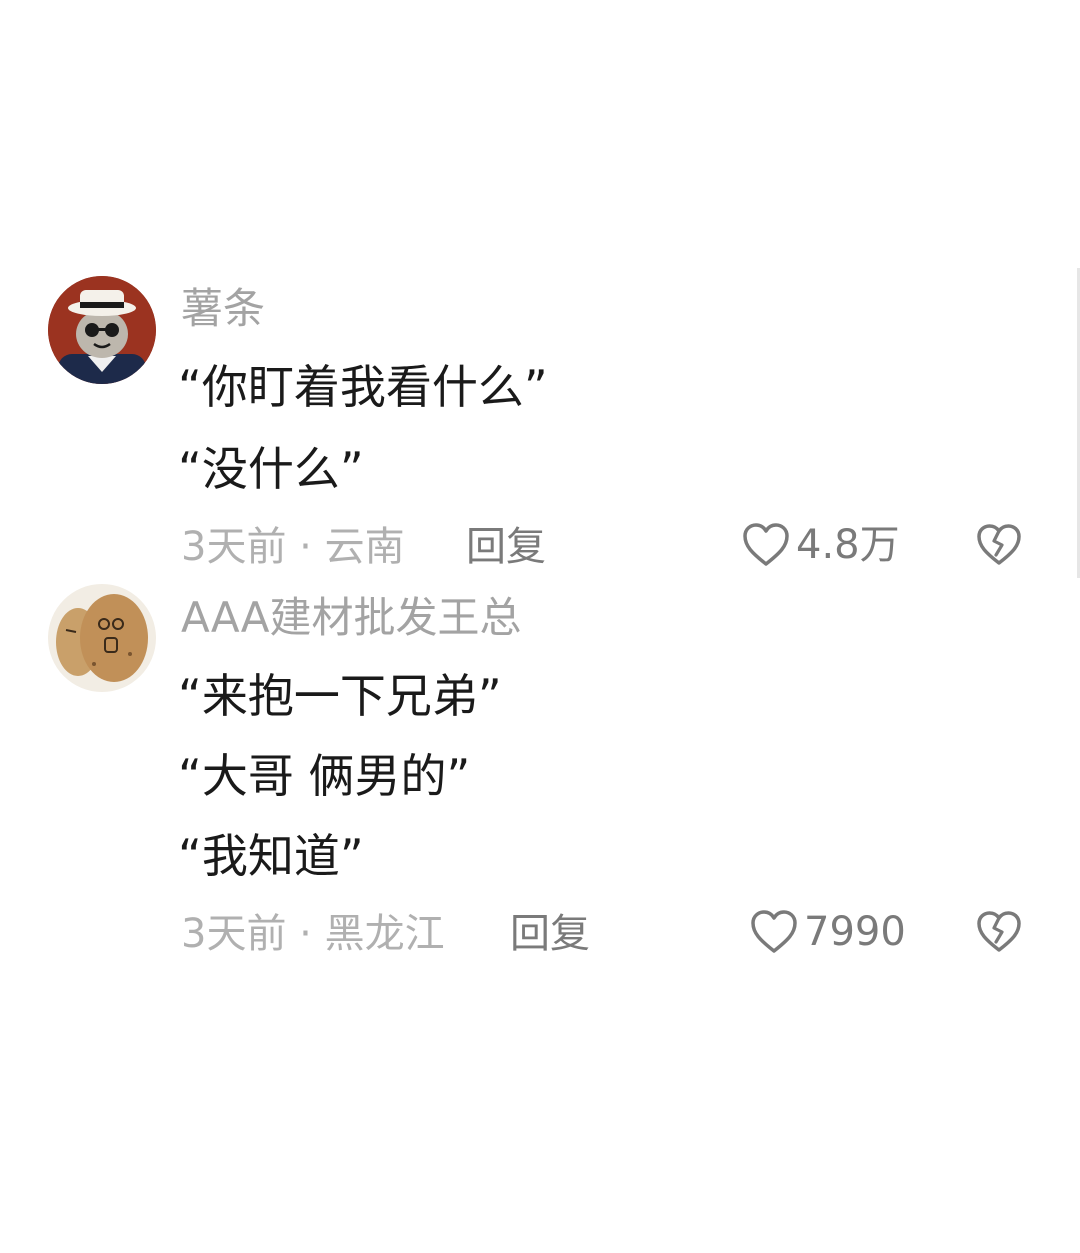  Describe the element at coordinates (340, 696) in the screenshot. I see `comment-text-line: “来抱一下兄弟”` at that location.